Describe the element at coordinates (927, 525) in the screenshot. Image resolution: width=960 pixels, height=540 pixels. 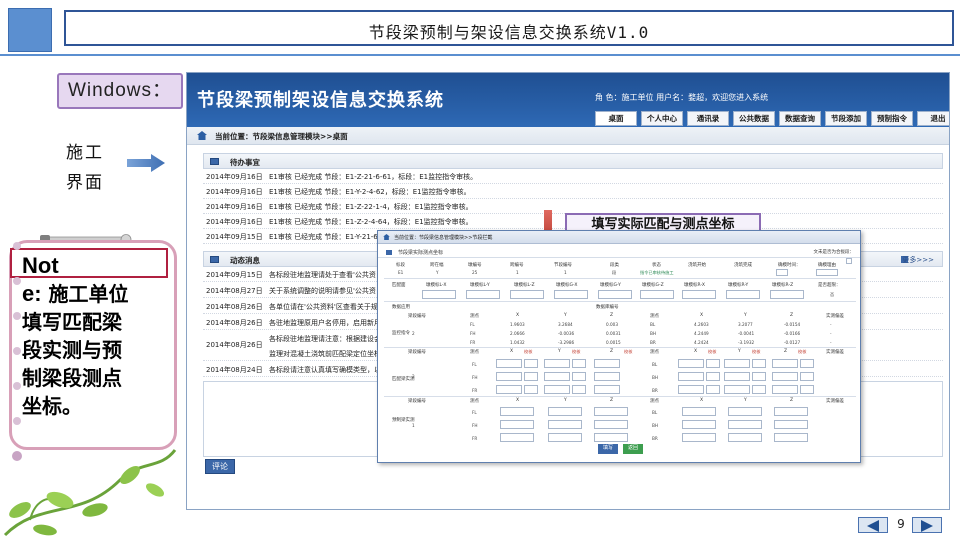
I see `next-slide-button` at that location.